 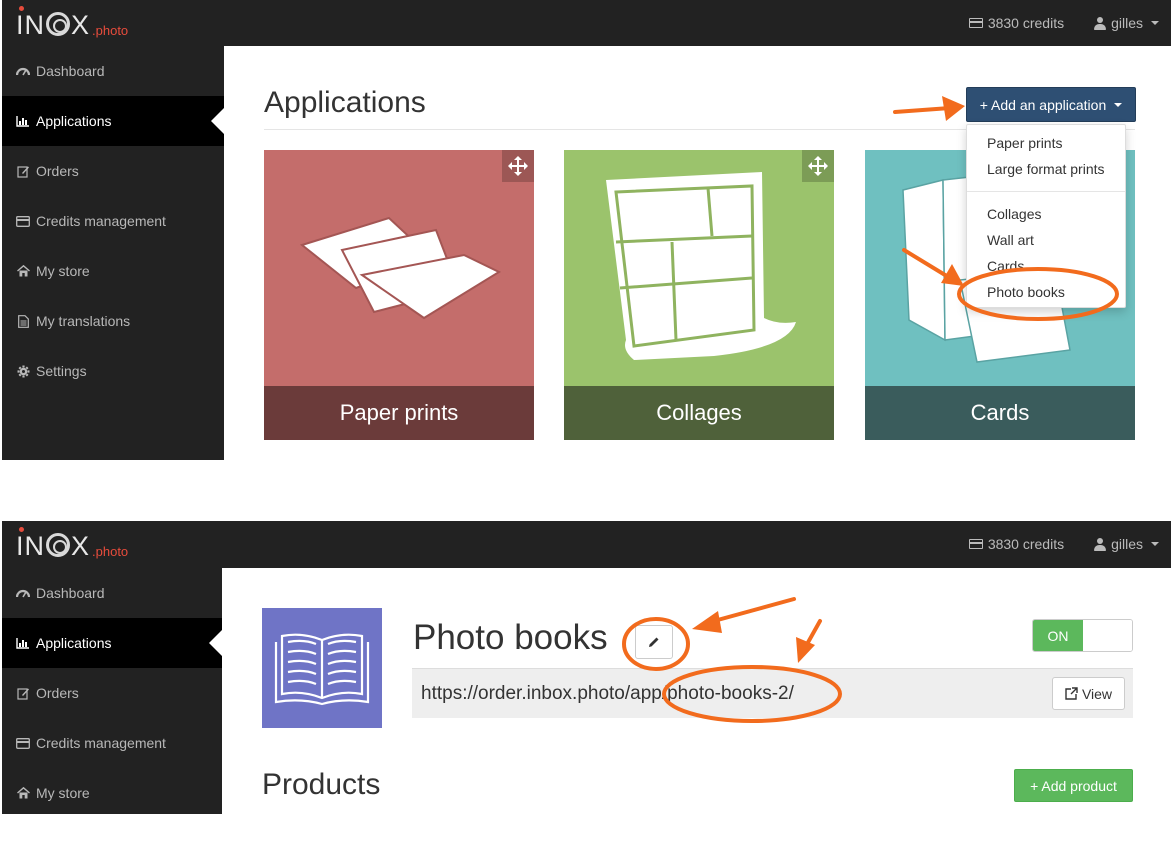 I want to click on pencil-icon, so click(x=654, y=642).